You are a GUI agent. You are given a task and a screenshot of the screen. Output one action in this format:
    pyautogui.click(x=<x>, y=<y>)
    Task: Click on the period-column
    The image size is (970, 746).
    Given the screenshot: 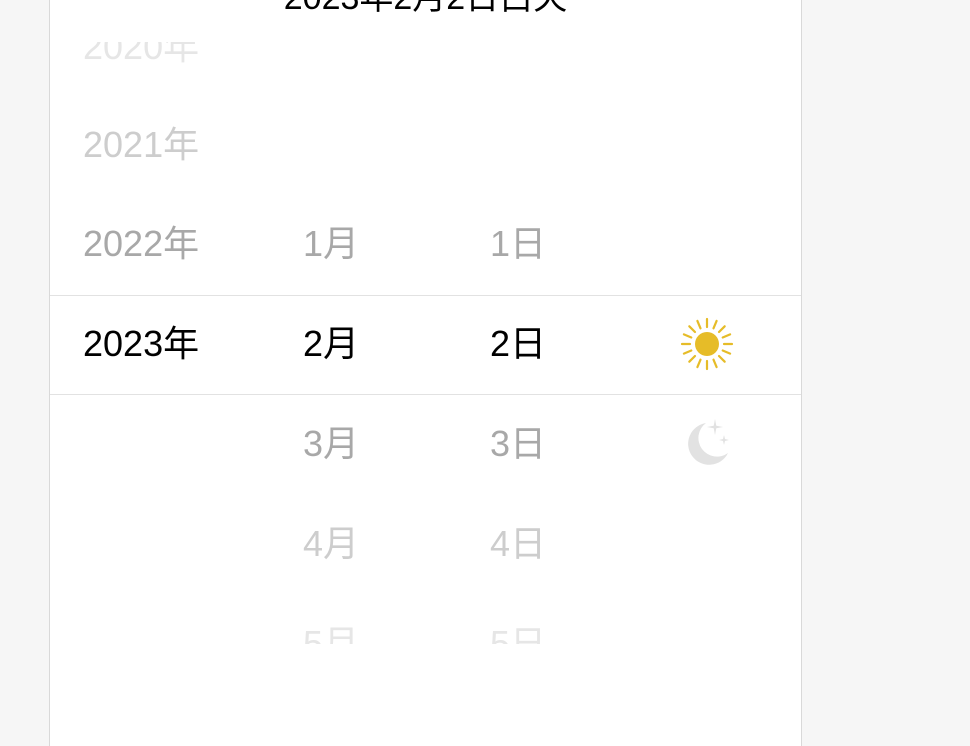 What is the action you would take?
    pyautogui.click(x=710, y=343)
    